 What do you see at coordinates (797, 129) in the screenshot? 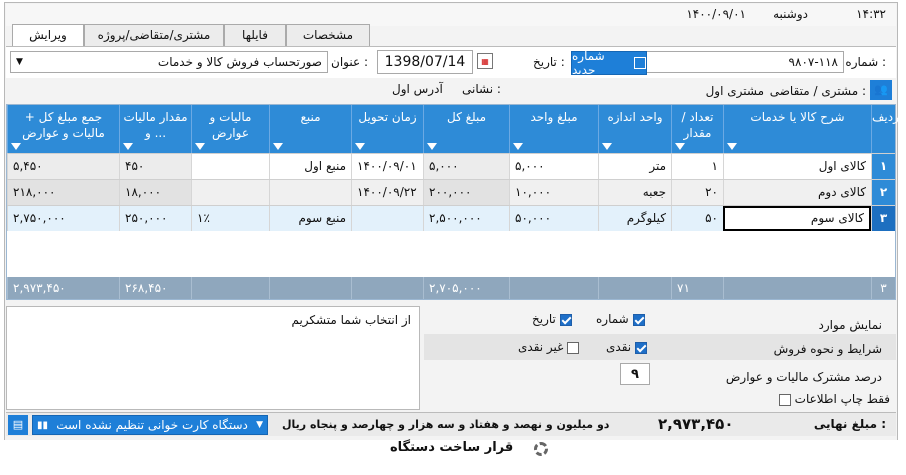
I see `col-header-description: شرح کالا یا خدمات` at bounding box center [797, 129].